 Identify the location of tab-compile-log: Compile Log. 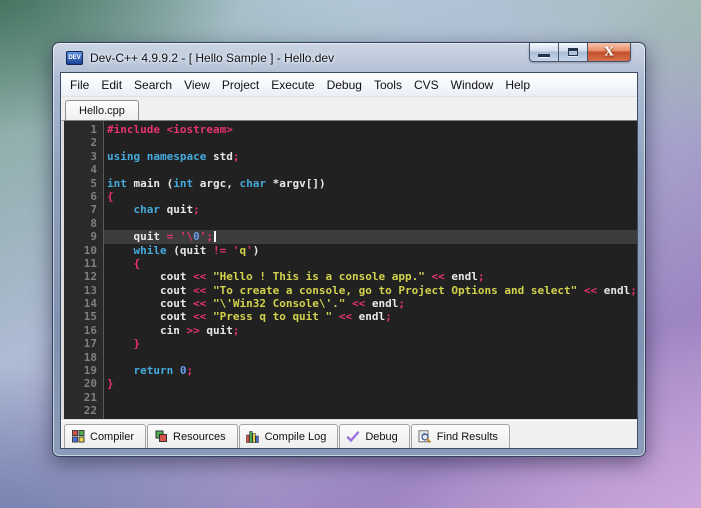
(288, 436).